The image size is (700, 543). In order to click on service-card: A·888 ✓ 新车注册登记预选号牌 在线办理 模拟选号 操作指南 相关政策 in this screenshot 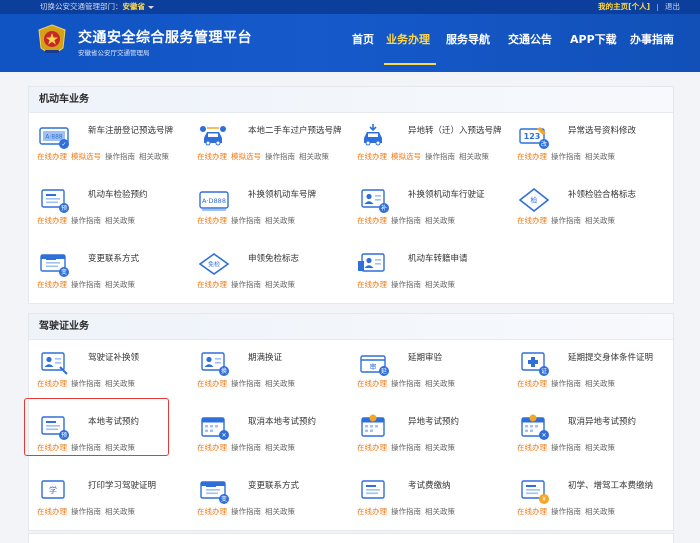, I will do `click(111, 143)`.